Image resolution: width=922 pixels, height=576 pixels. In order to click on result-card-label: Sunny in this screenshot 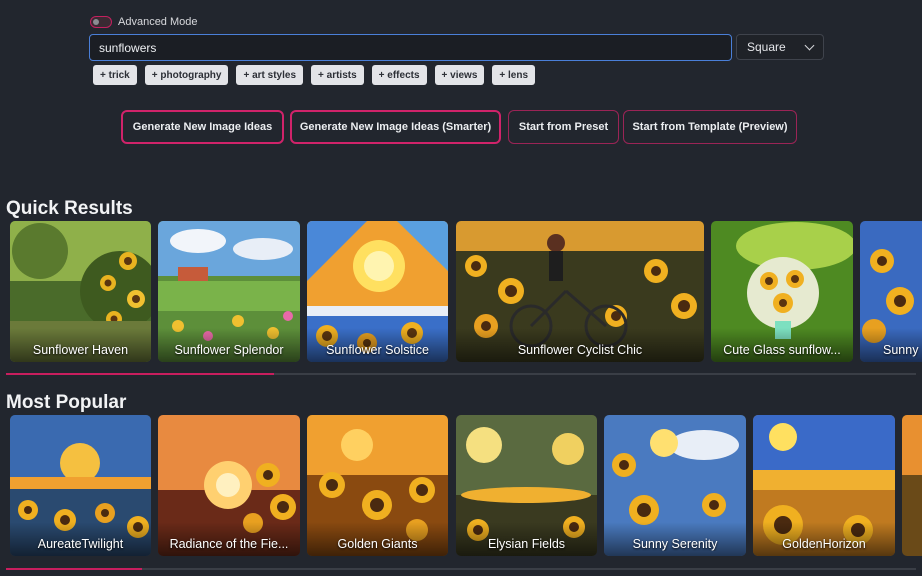, I will do `click(901, 350)`.